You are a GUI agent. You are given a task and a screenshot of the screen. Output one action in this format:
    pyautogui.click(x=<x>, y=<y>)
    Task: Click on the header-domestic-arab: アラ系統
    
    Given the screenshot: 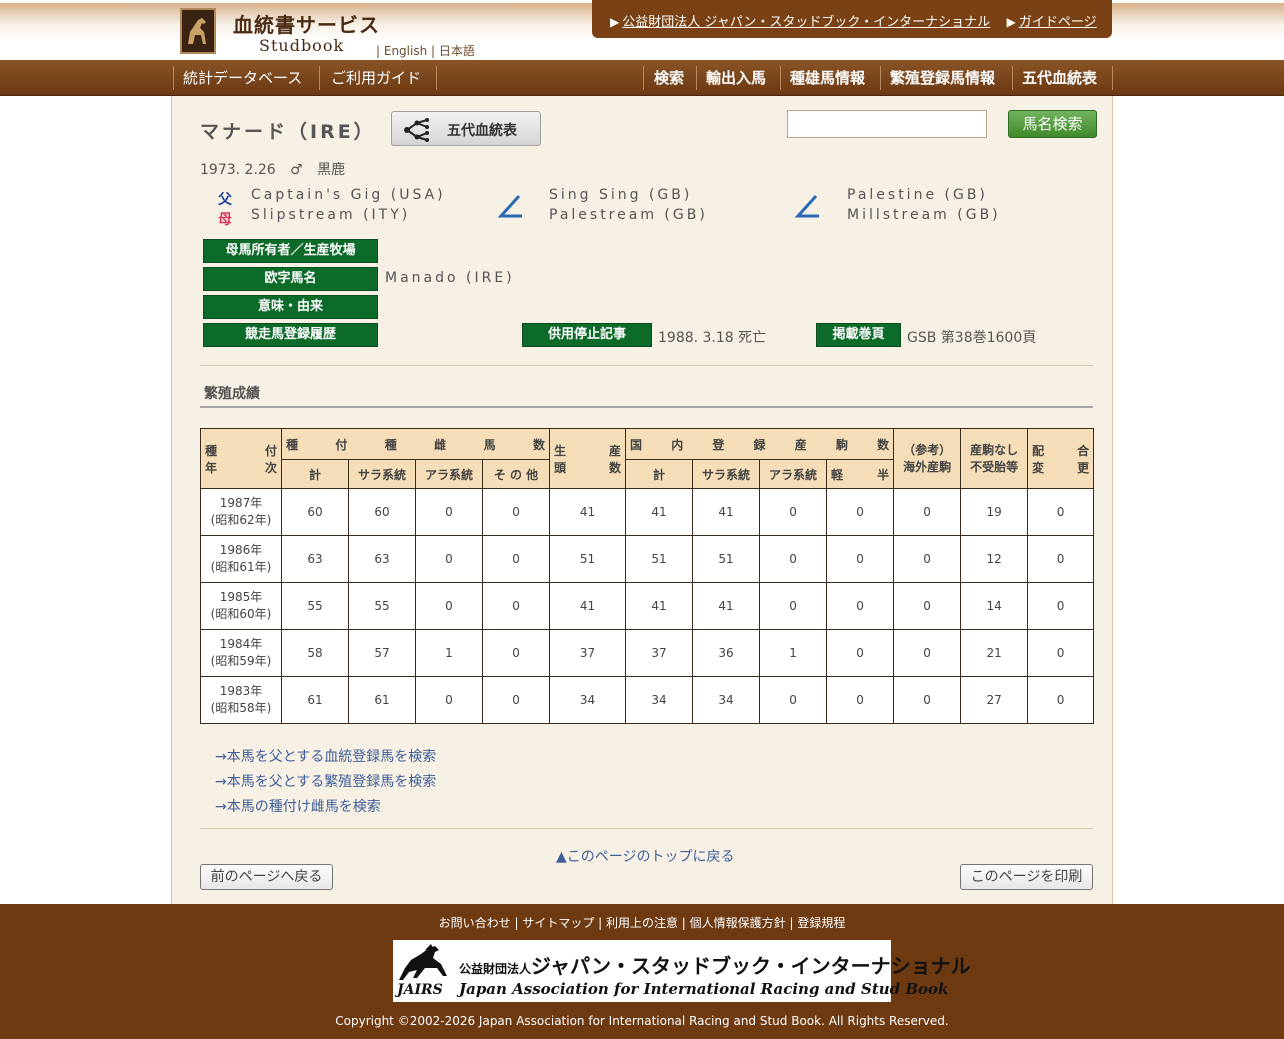 What is the action you would take?
    pyautogui.click(x=793, y=474)
    